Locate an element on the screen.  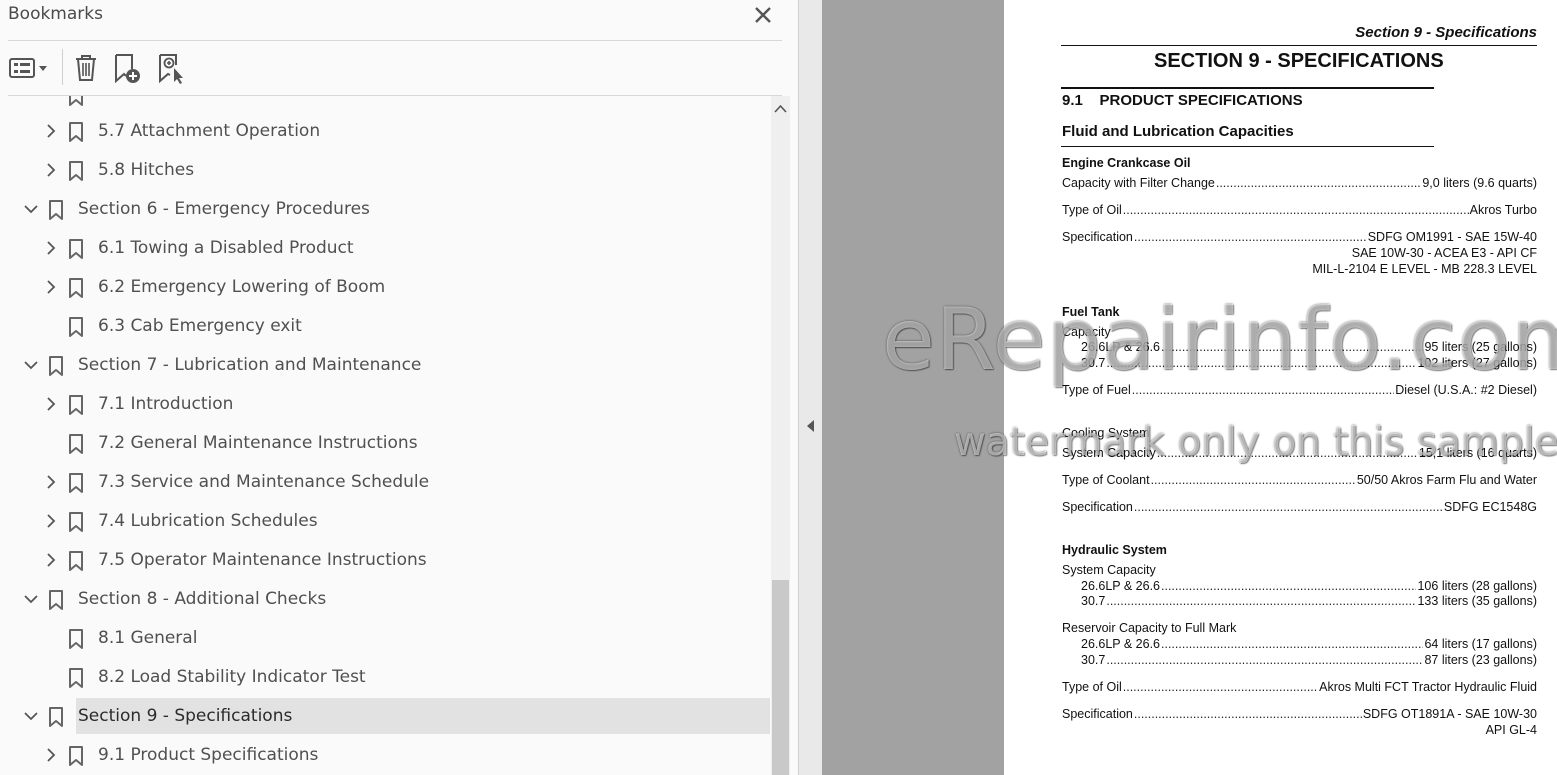
header-rule is located at coordinates (1299, 45).